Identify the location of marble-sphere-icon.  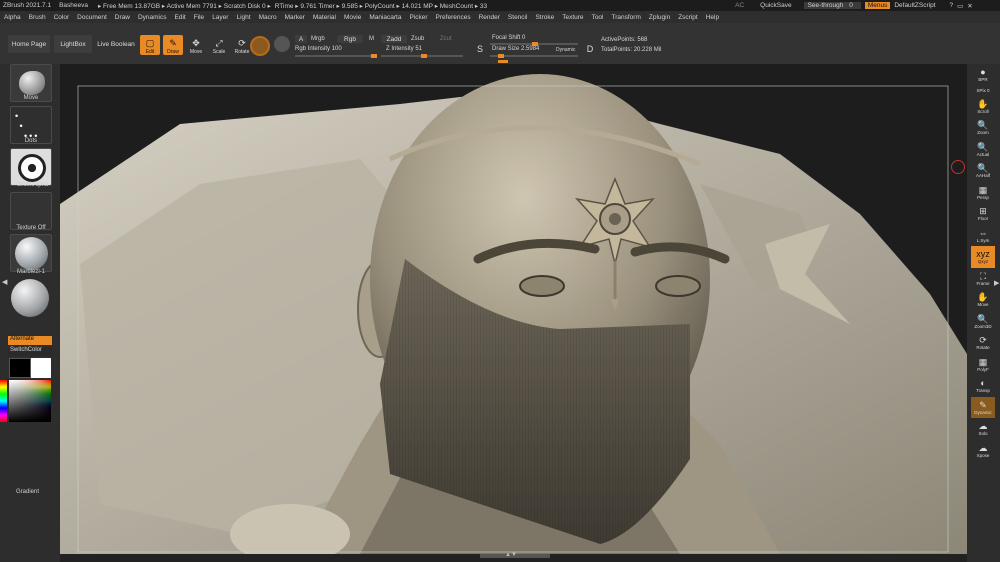
(31, 253).